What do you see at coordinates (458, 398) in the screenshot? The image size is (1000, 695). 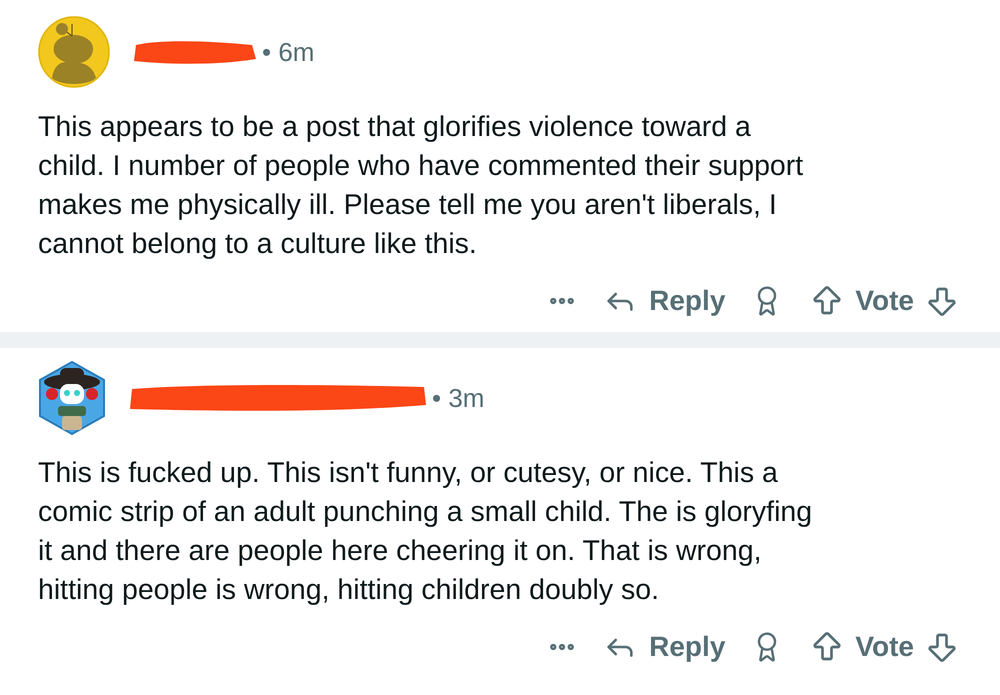 I see `comment-time: • 3m` at bounding box center [458, 398].